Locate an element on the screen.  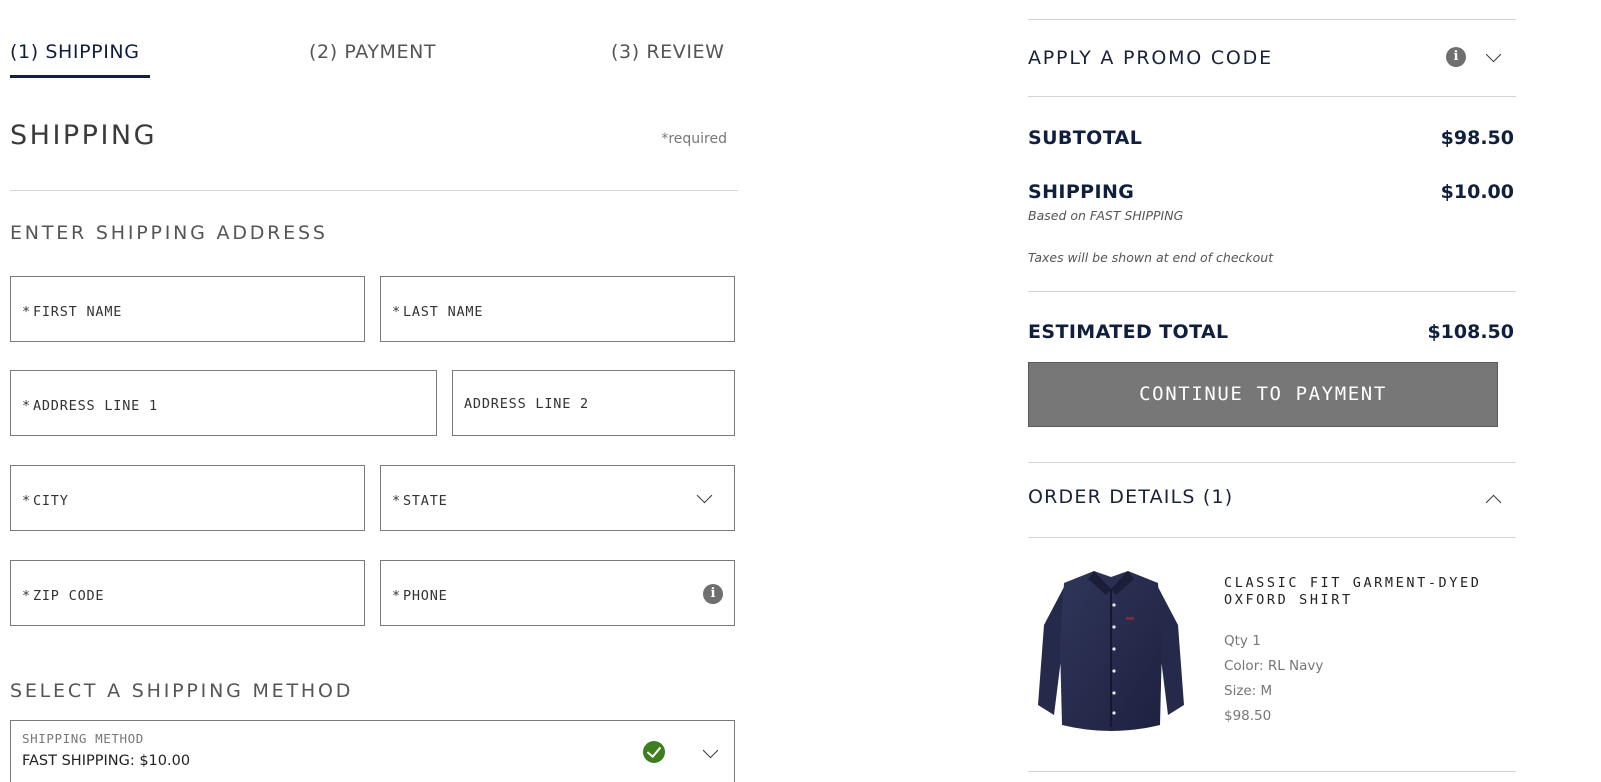
phone-label: * PHONE is located at coordinates (420, 596).